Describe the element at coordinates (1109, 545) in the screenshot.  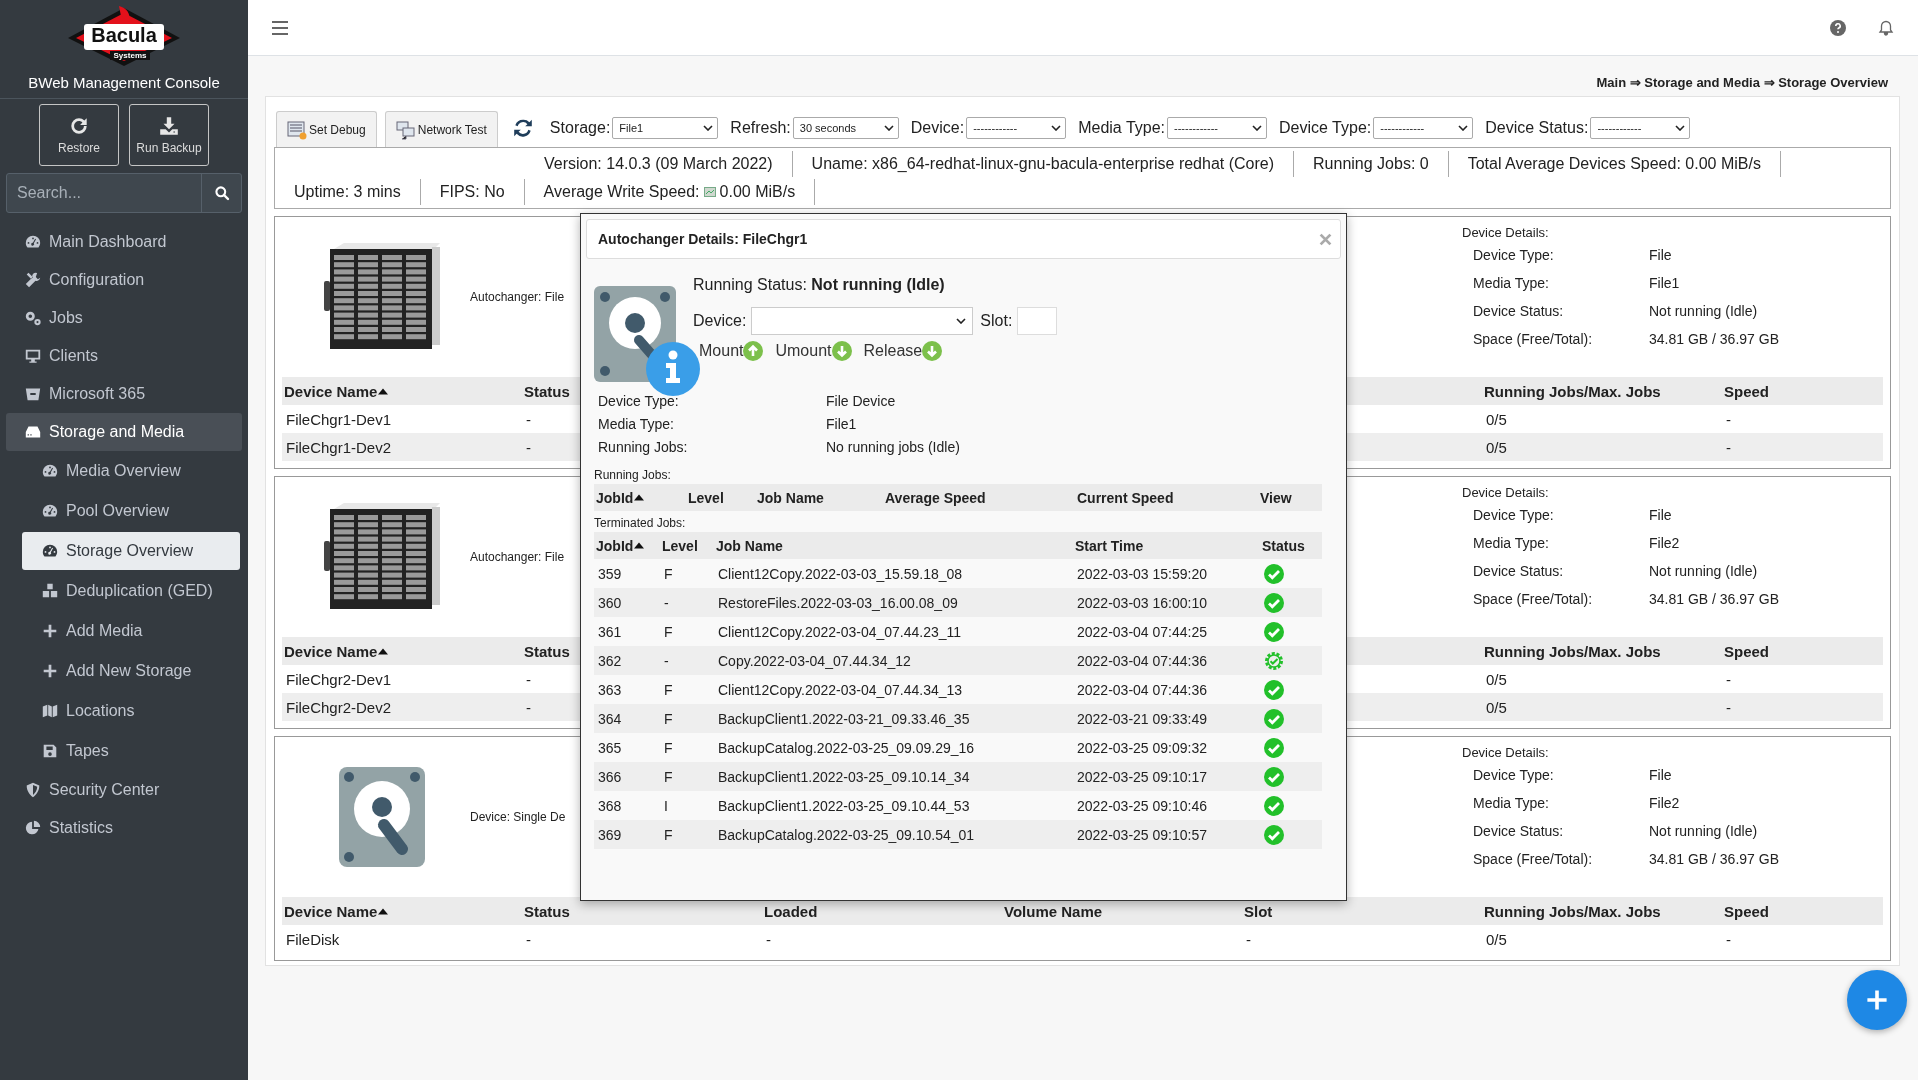
I see `column-header: Start Time` at that location.